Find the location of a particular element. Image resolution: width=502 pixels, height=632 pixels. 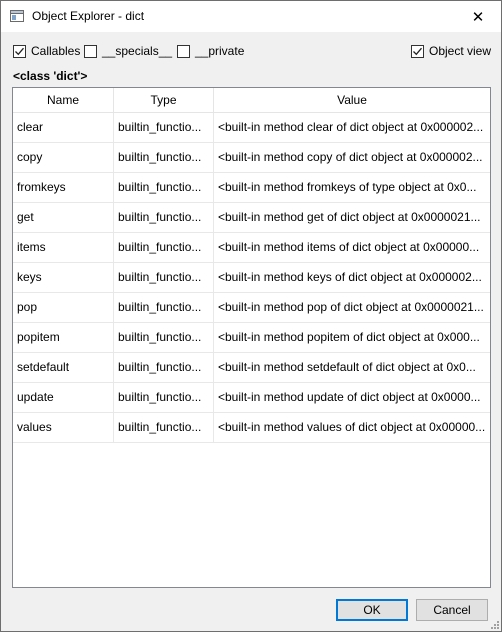

cell-name: pop is located at coordinates (63, 307).